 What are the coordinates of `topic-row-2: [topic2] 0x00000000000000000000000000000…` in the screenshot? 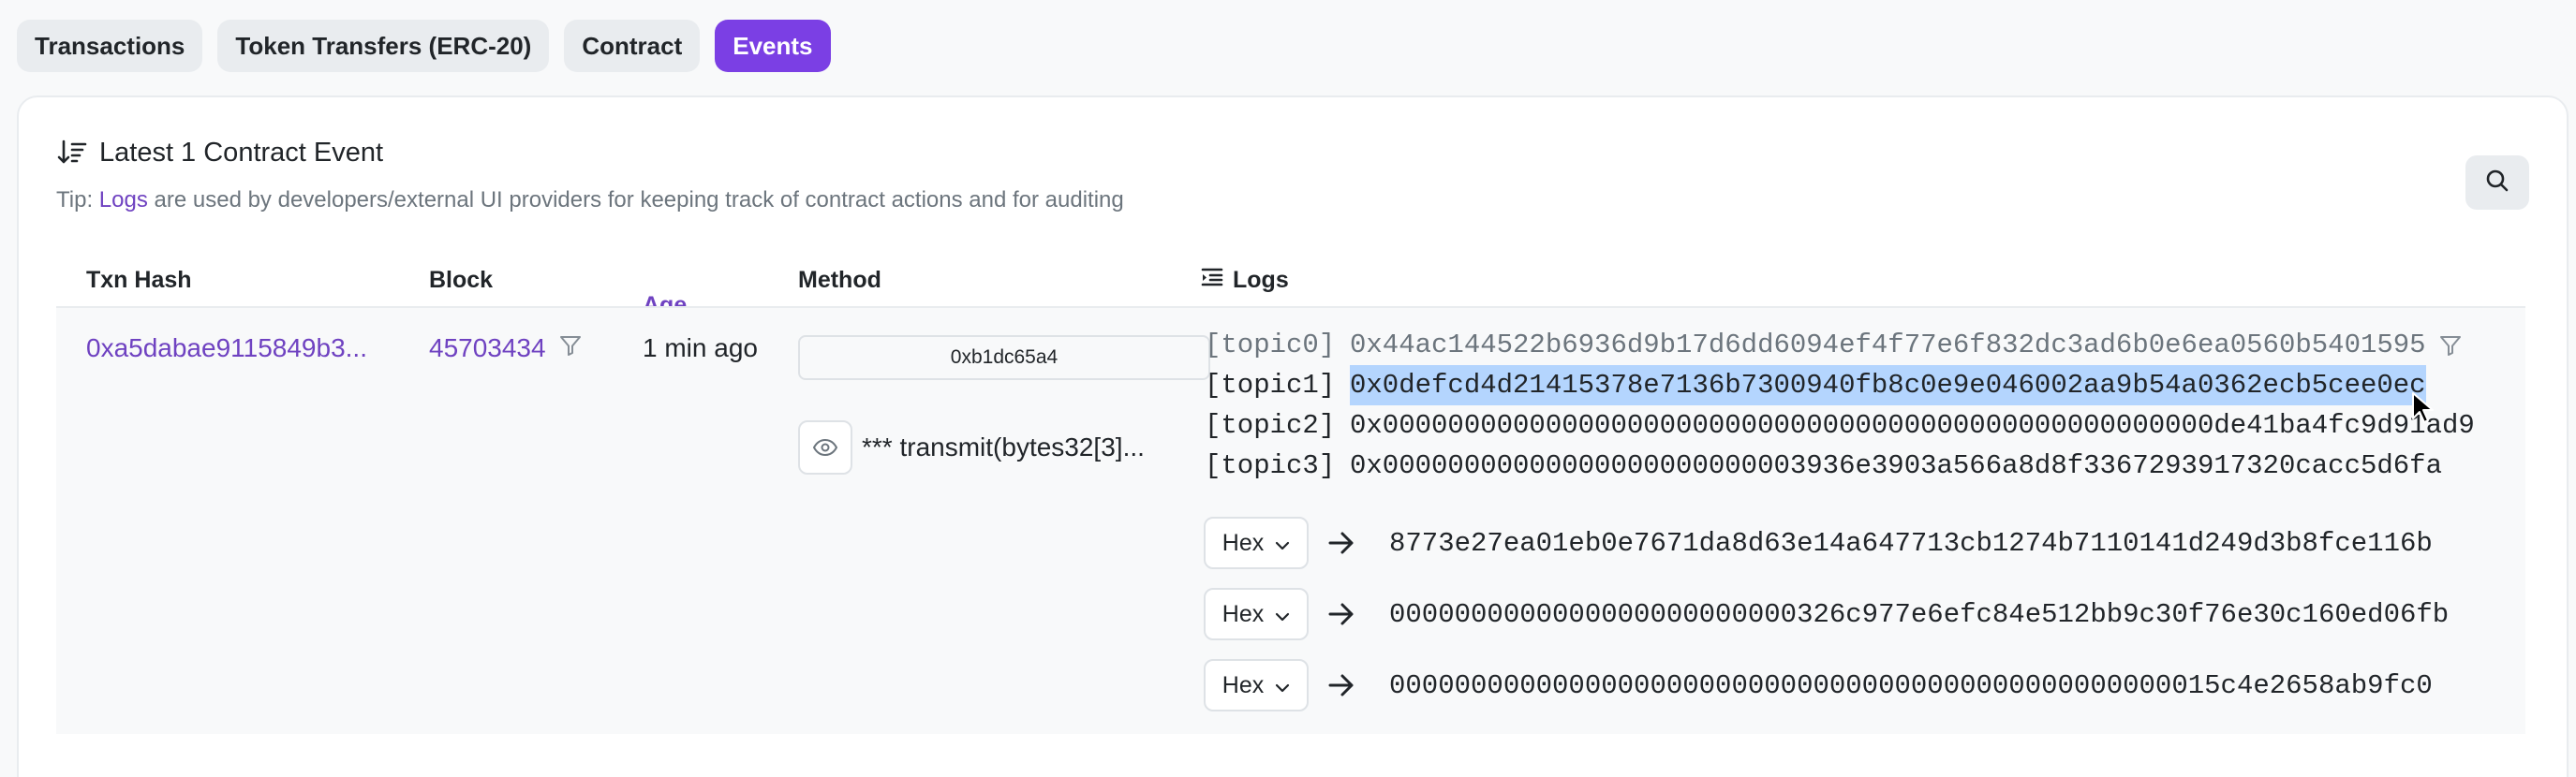 It's located at (1840, 425).